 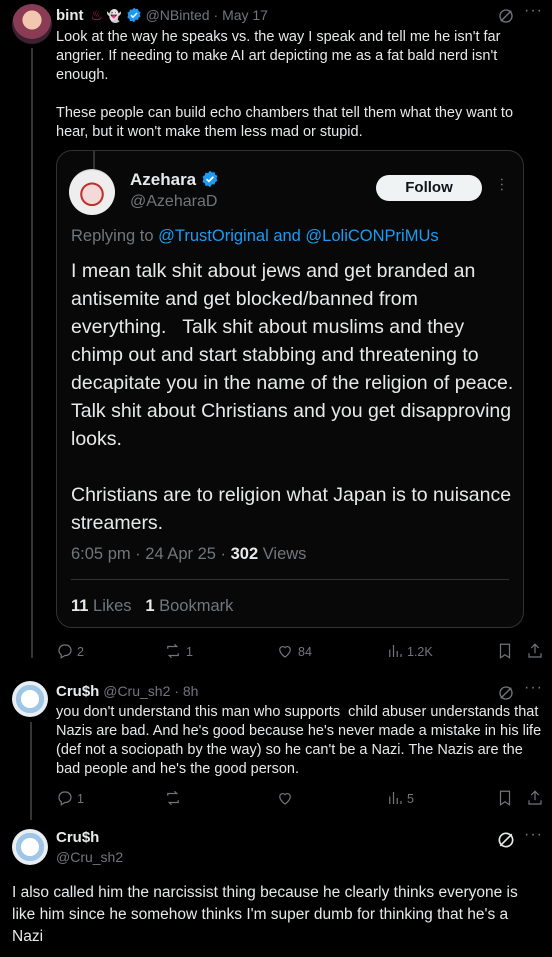 What do you see at coordinates (163, 179) in the screenshot?
I see `quoted-author-name: Azehara` at bounding box center [163, 179].